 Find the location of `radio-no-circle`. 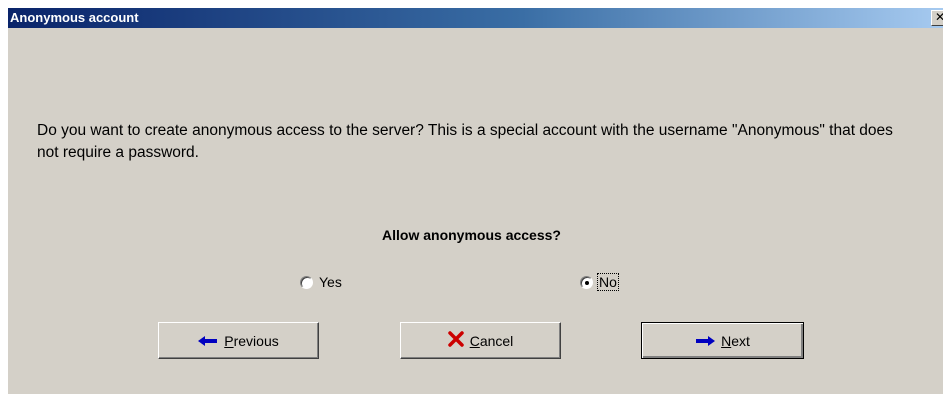

radio-no-circle is located at coordinates (586, 282).